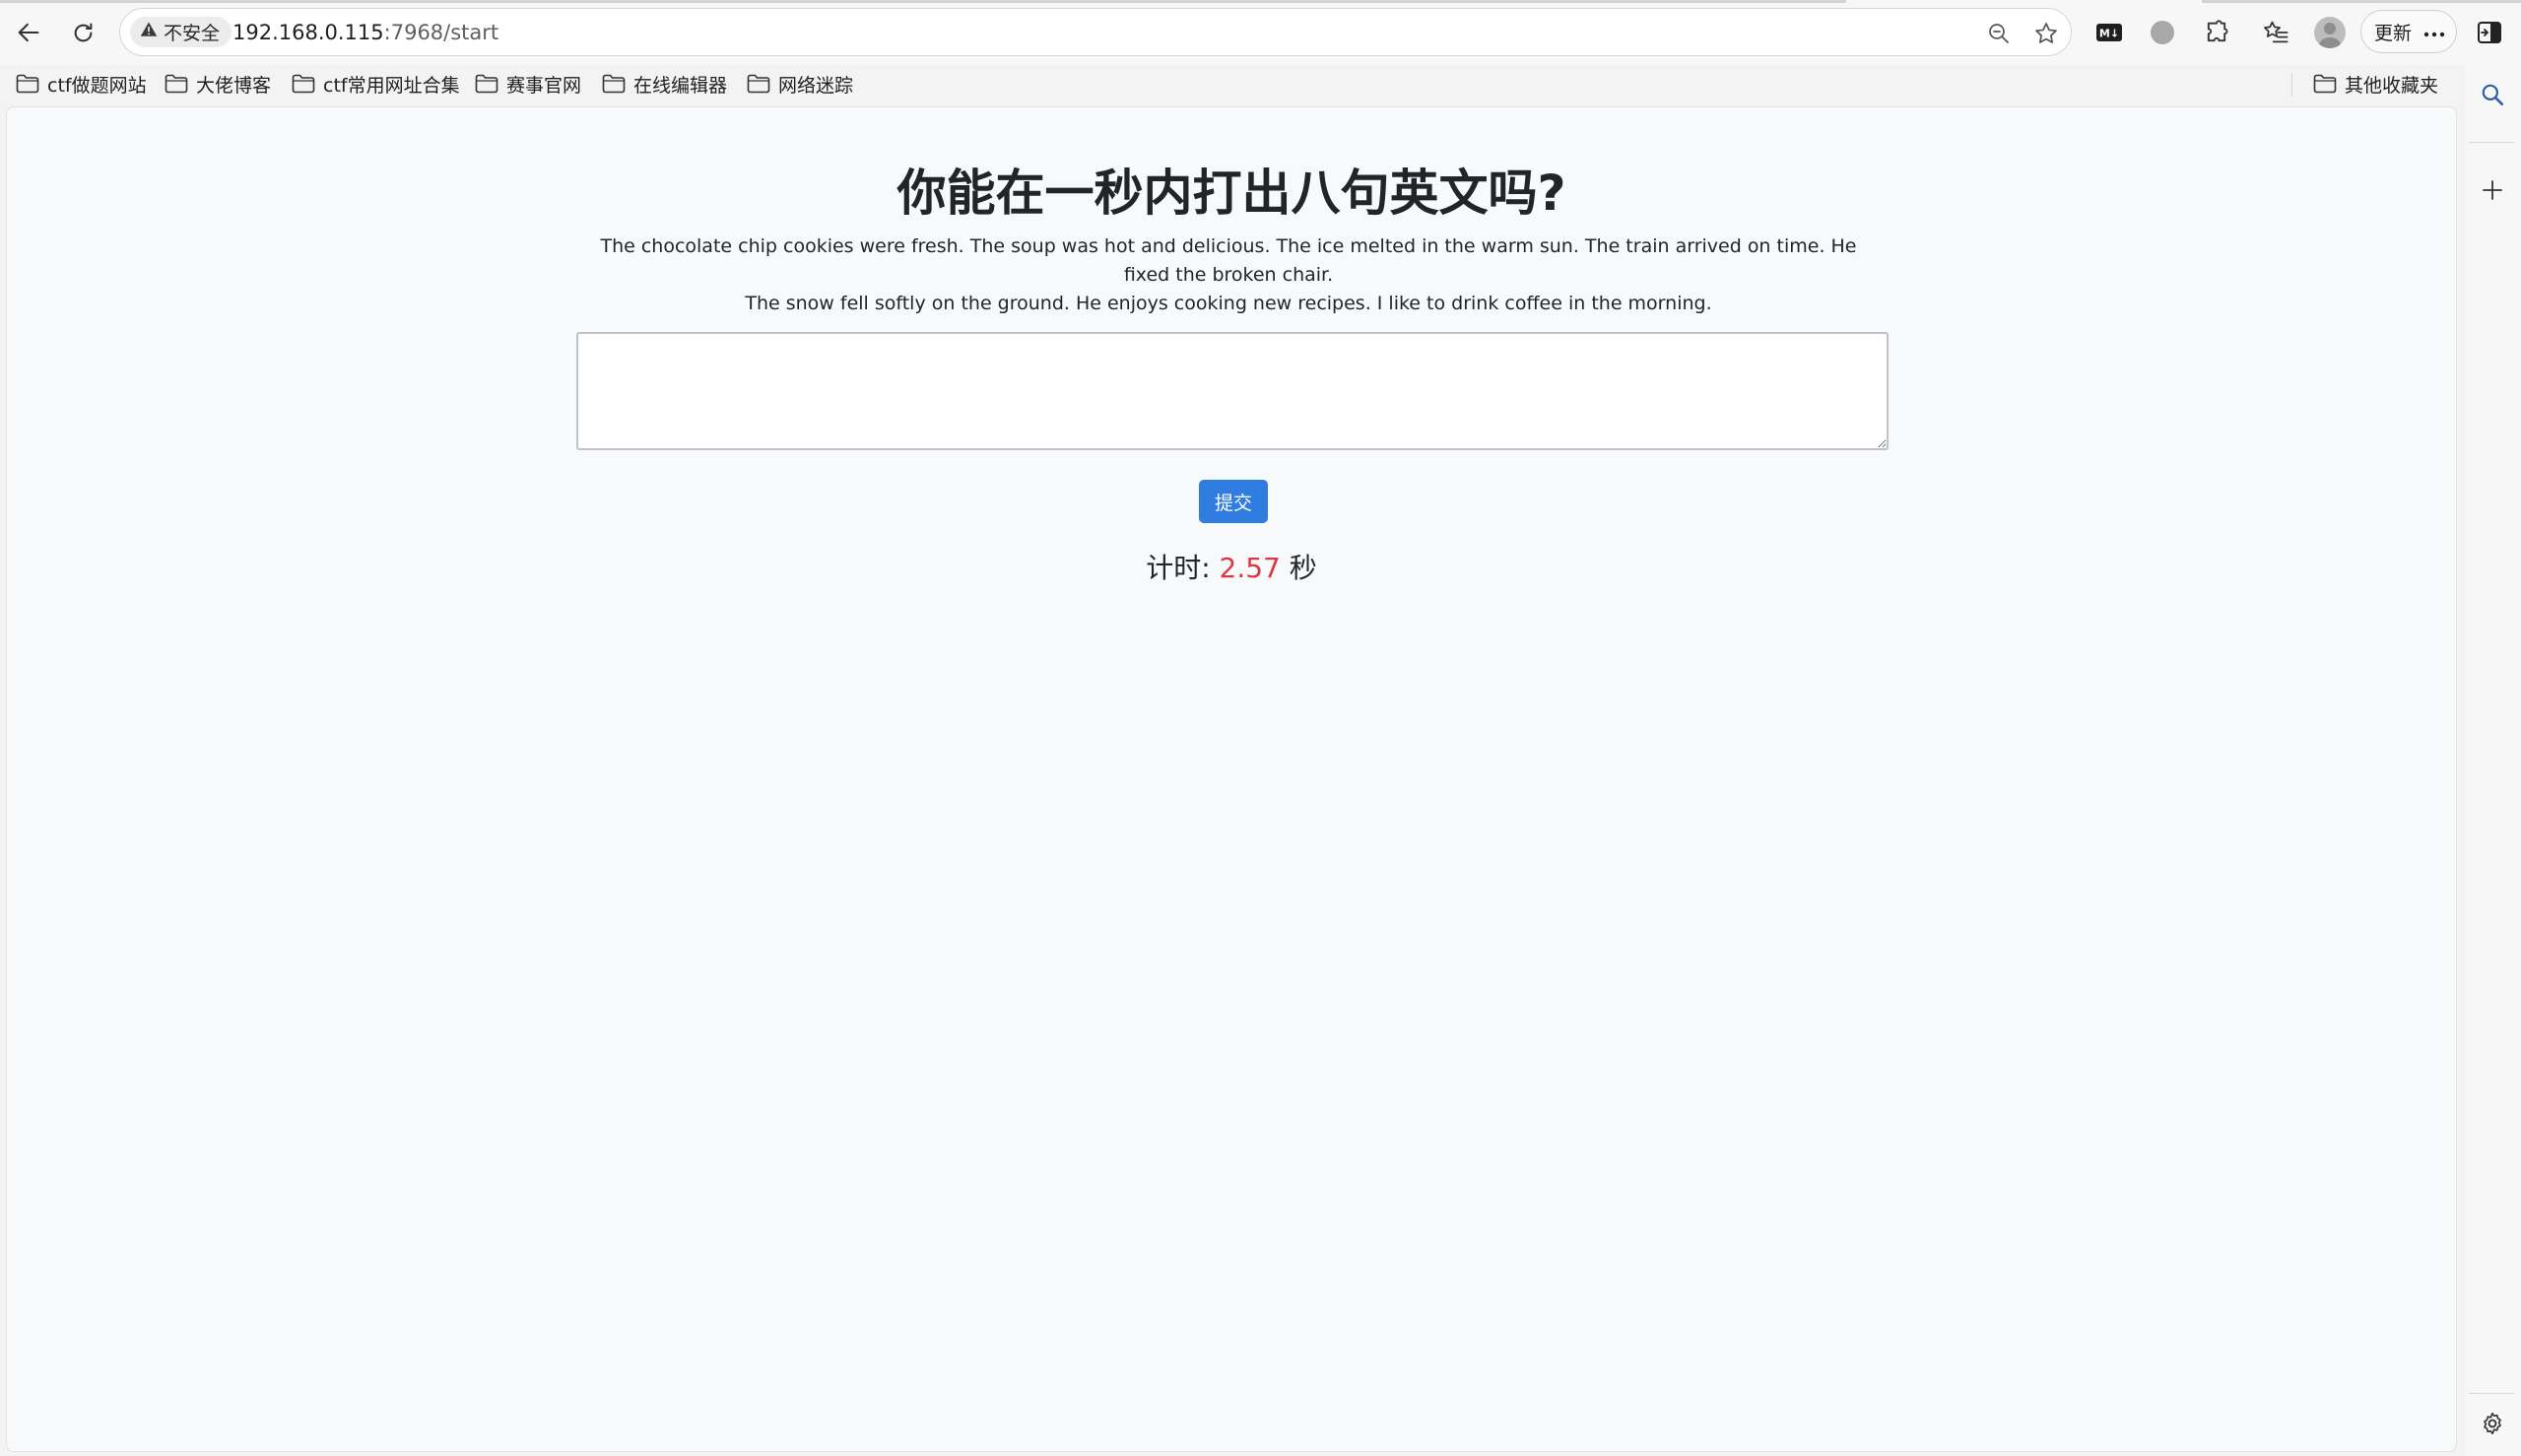 The width and height of the screenshot is (2521, 1456). I want to click on url-text: 192.168.0.115:7968/start, so click(365, 32).